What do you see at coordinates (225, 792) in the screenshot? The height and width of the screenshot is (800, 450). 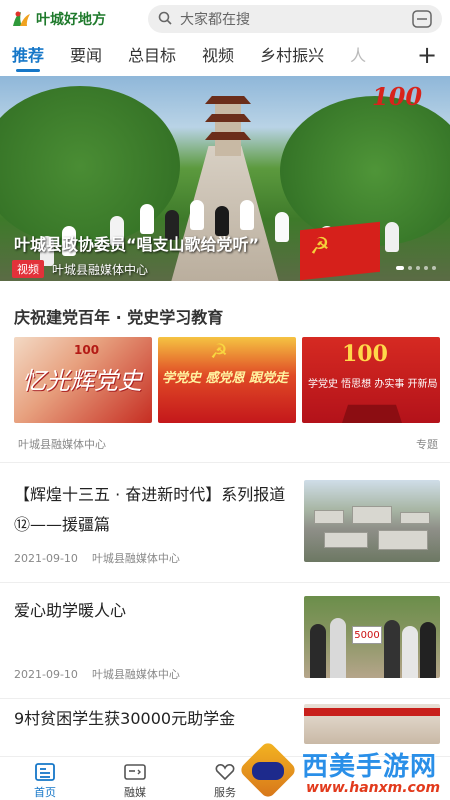 I see `nav-service-label: 服务` at bounding box center [225, 792].